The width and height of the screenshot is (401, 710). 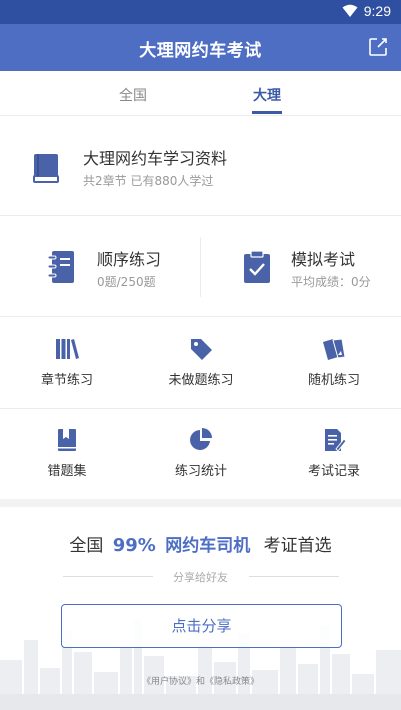 What do you see at coordinates (334, 349) in the screenshot?
I see `cards-icon` at bounding box center [334, 349].